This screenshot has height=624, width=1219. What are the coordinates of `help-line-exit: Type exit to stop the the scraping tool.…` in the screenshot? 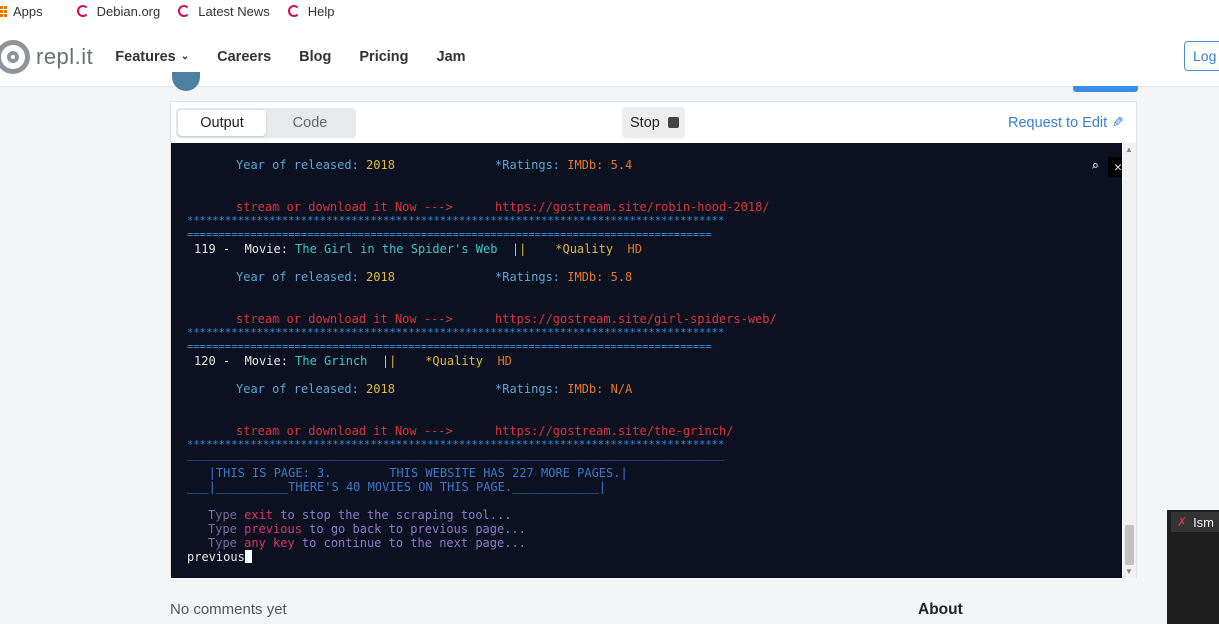 It's located at (360, 515).